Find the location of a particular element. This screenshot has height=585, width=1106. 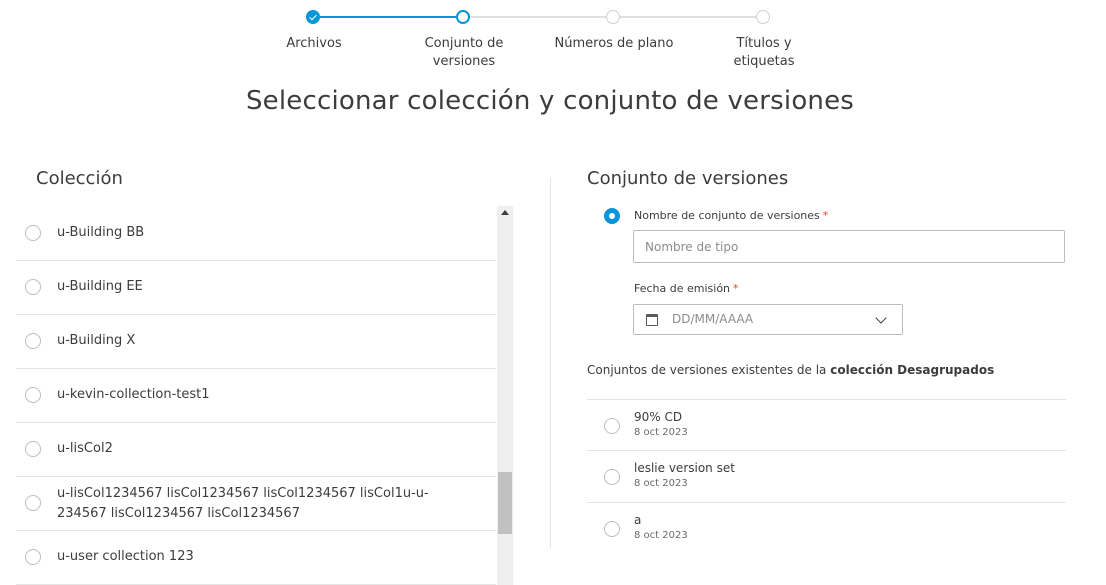

collection-item-label: u-Building X is located at coordinates (96, 340).